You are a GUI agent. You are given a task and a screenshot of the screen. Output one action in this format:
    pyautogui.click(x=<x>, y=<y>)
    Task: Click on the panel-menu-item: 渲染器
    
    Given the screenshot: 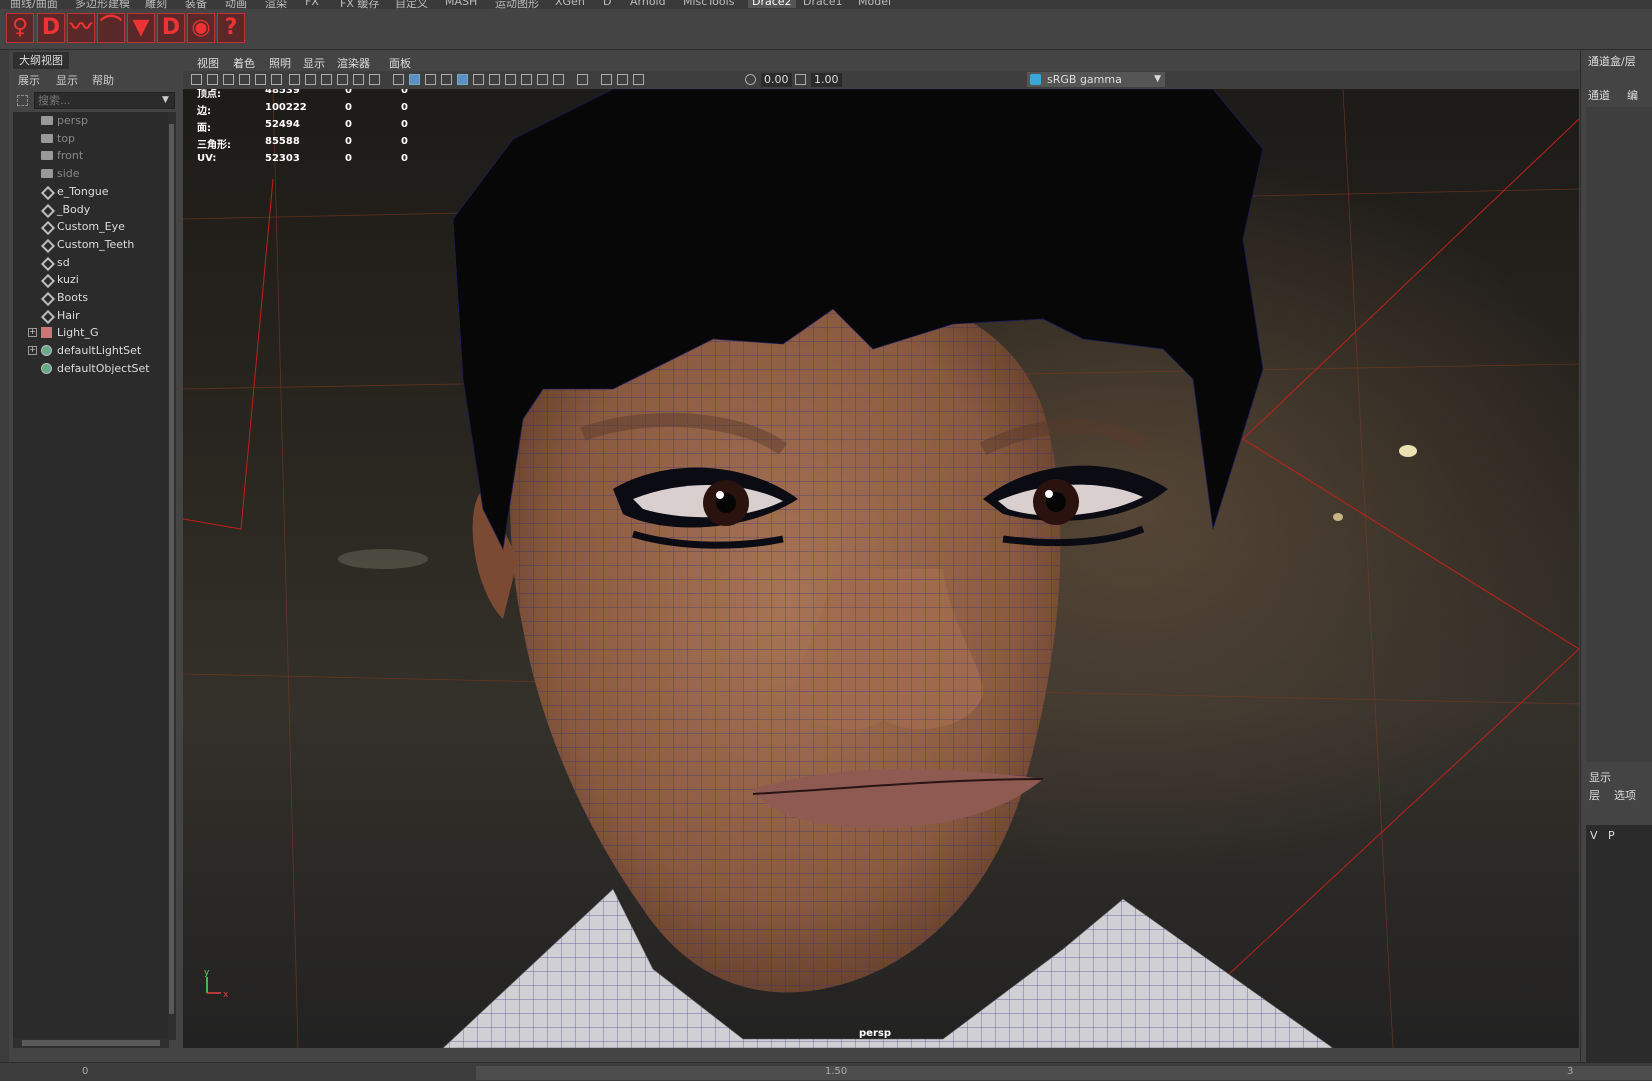 What is the action you would take?
    pyautogui.click(x=353, y=63)
    